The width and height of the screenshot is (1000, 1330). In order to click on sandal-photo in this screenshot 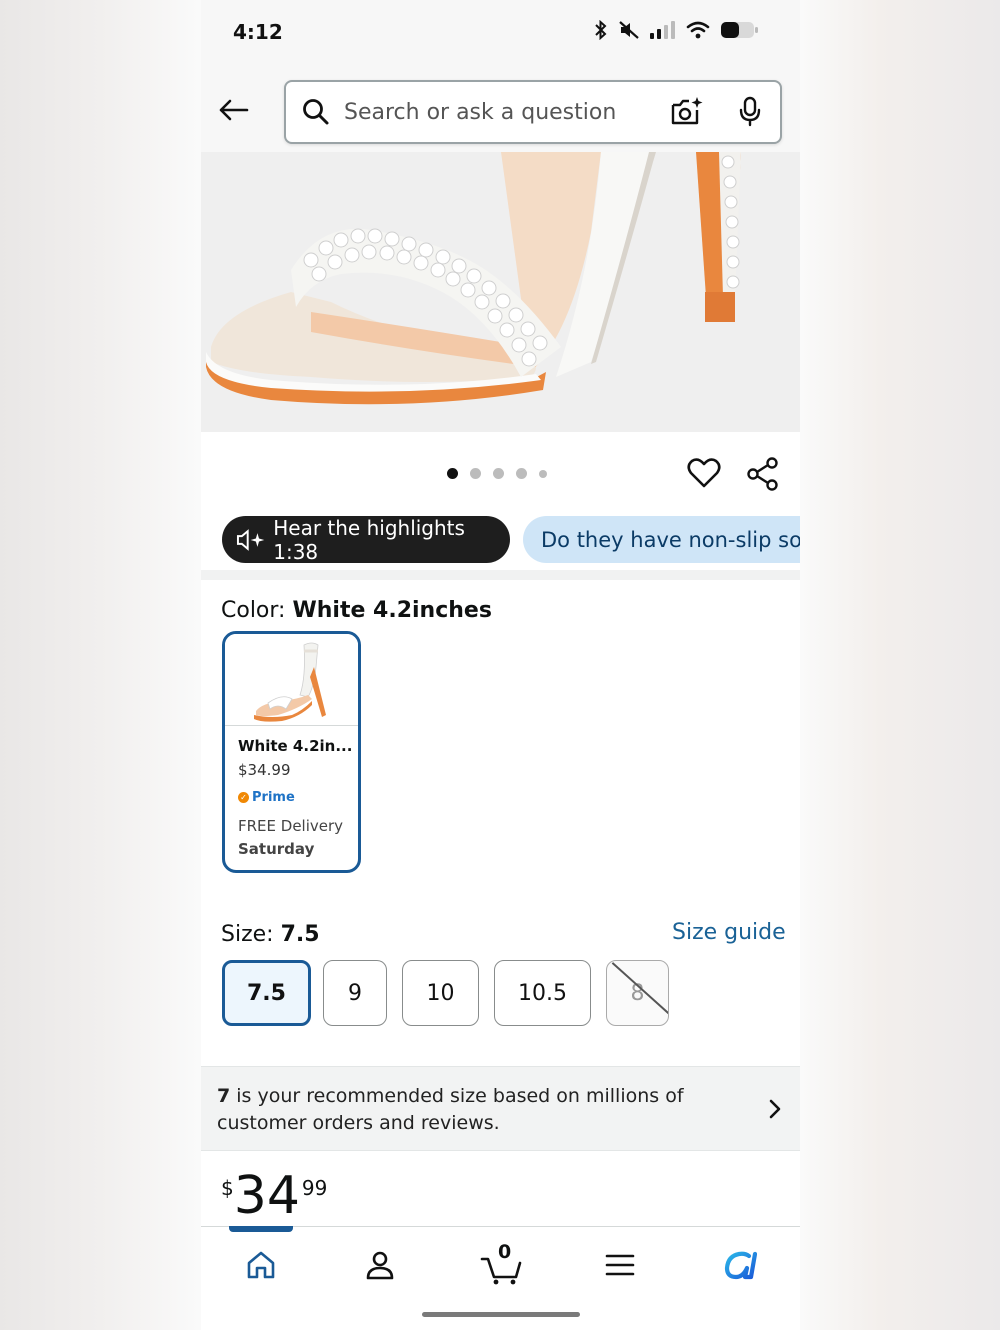, I will do `click(500, 292)`.